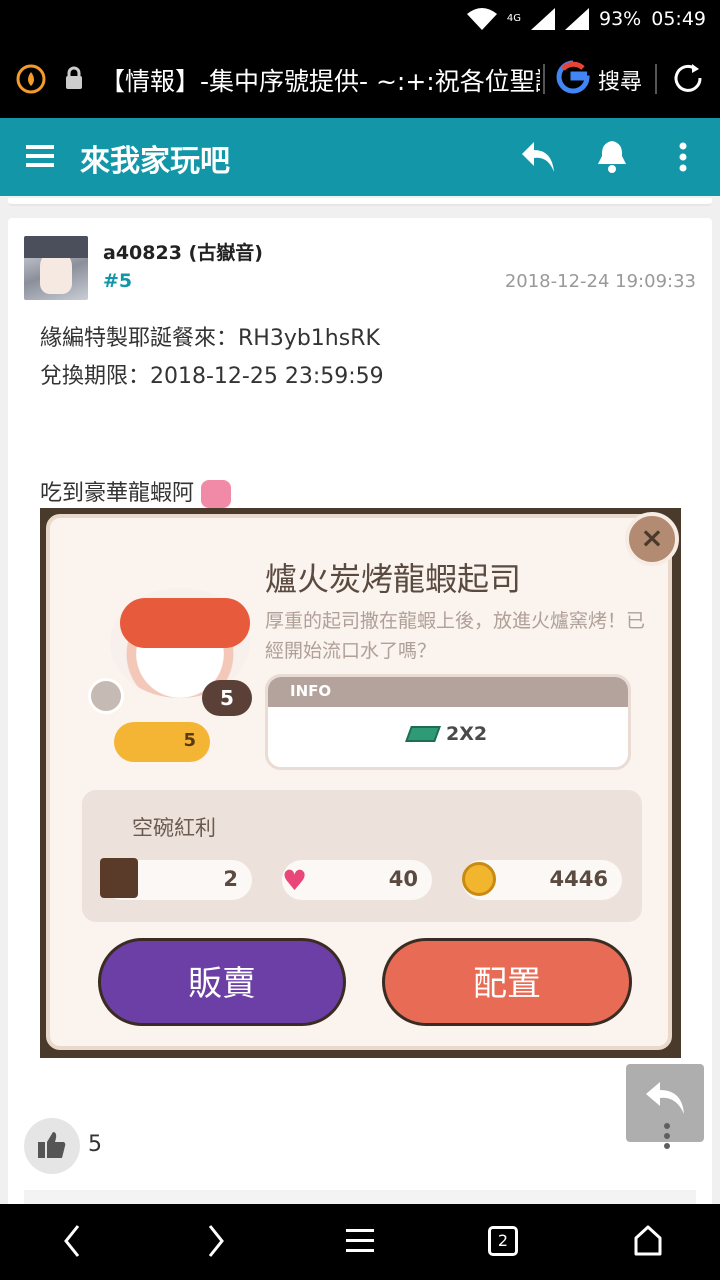 Image resolution: width=720 pixels, height=1280 pixels. What do you see at coordinates (360, 20) in the screenshot?
I see `status-bar: 4G 93% 05:49` at bounding box center [360, 20].